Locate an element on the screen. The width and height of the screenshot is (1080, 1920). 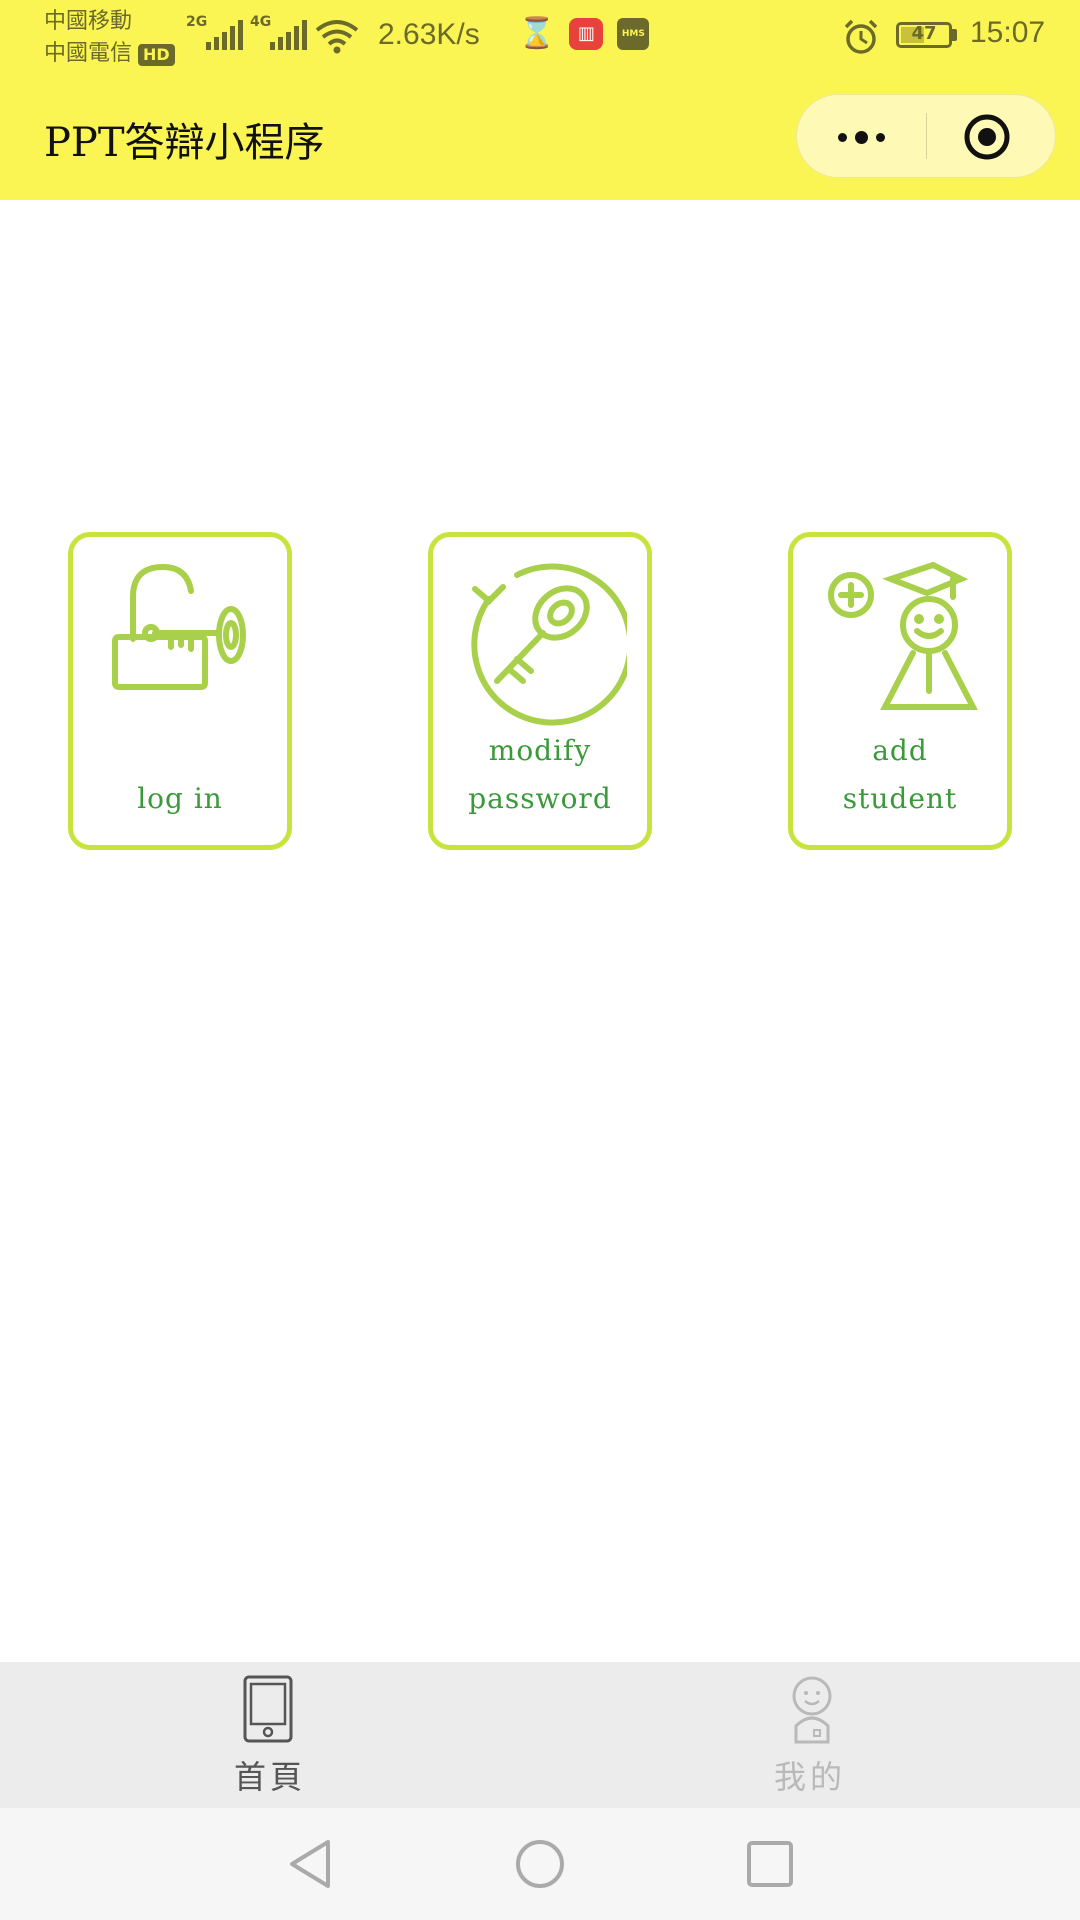
network-2g-label: 2G is located at coordinates (197, 22).